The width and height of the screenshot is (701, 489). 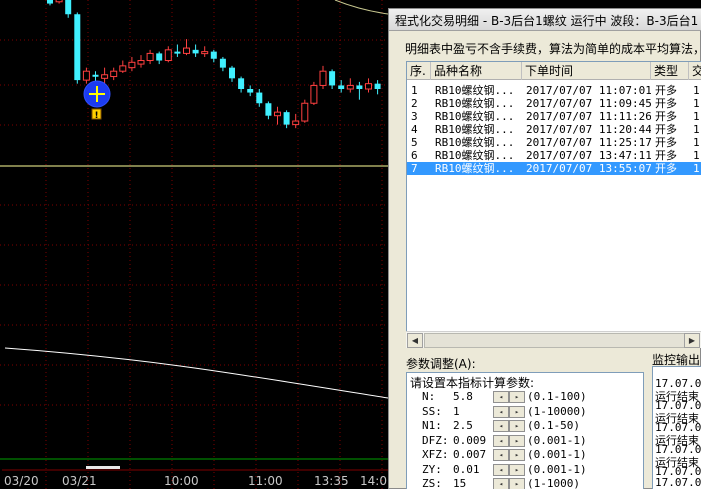 I want to click on x-axis-label: 11:00, so click(x=265, y=481).